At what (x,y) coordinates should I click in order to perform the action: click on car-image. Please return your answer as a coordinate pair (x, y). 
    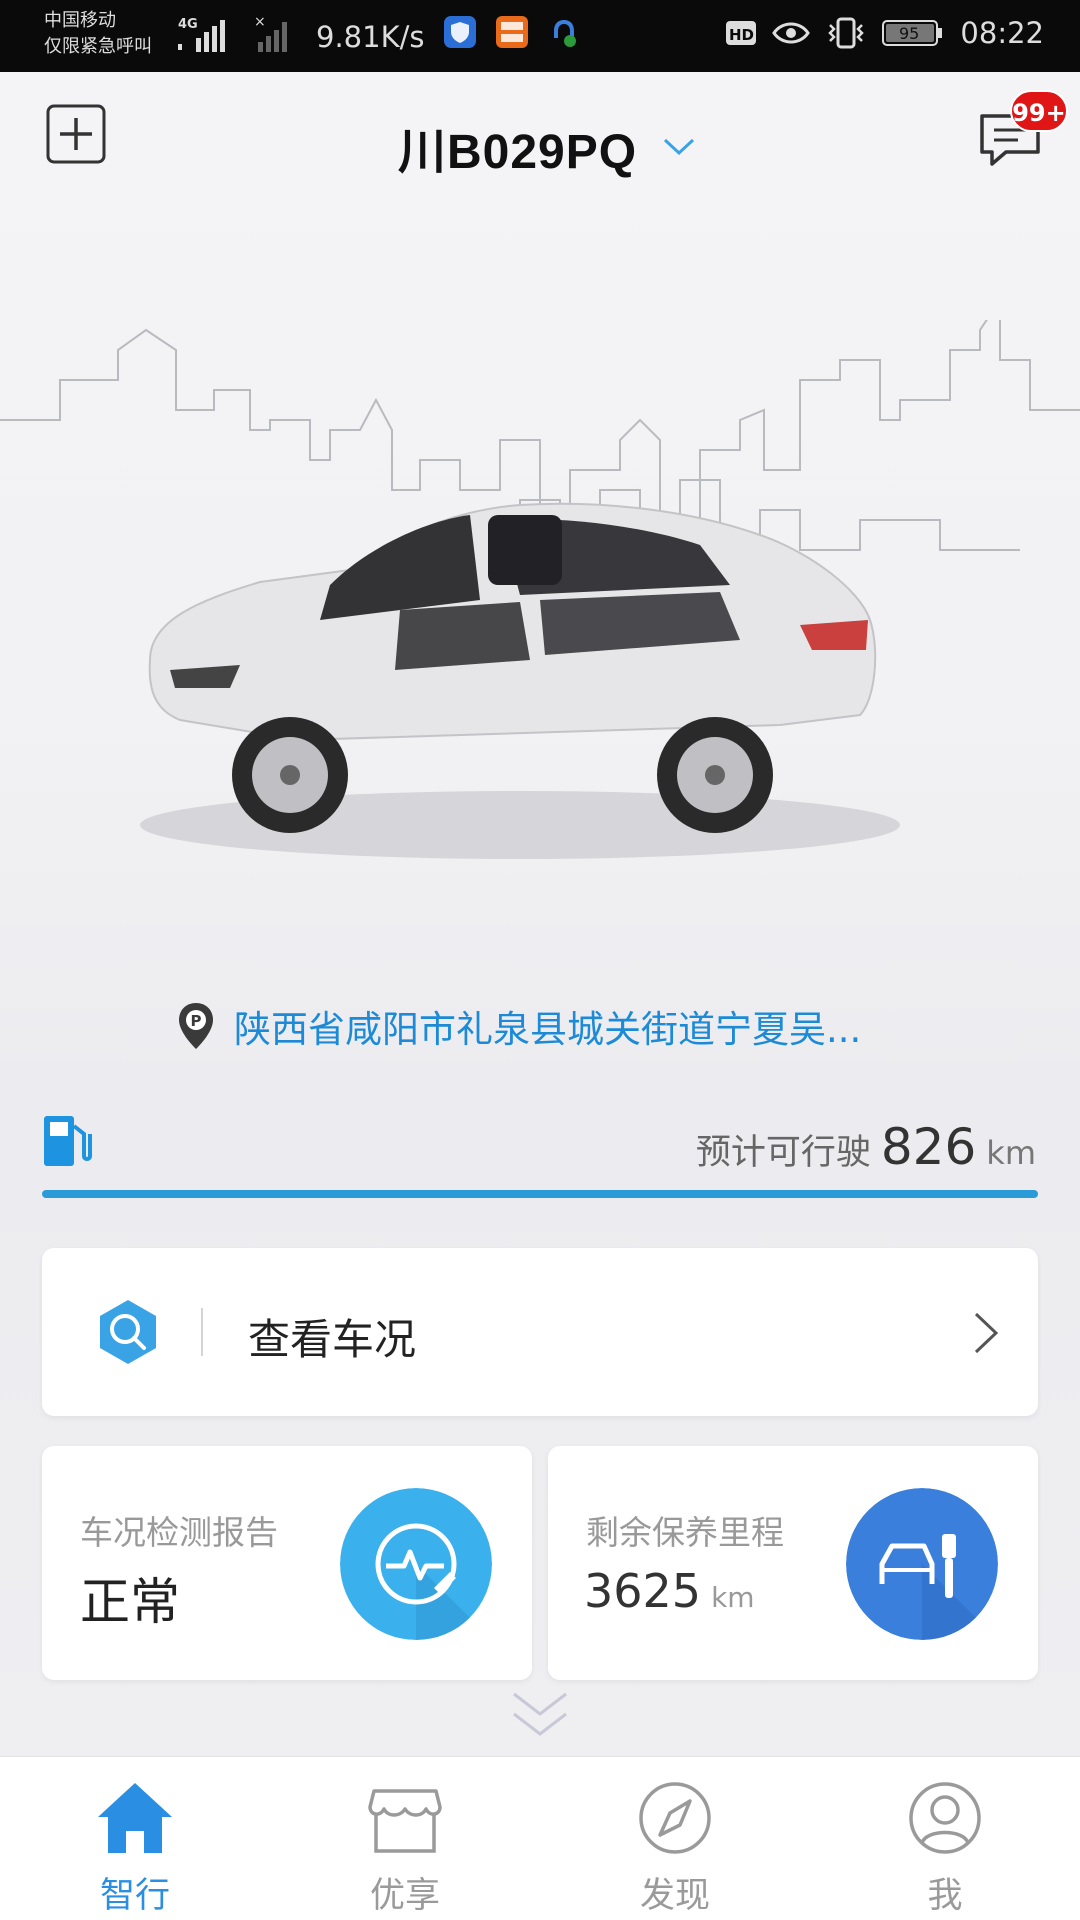
    Looking at the image, I should click on (520, 680).